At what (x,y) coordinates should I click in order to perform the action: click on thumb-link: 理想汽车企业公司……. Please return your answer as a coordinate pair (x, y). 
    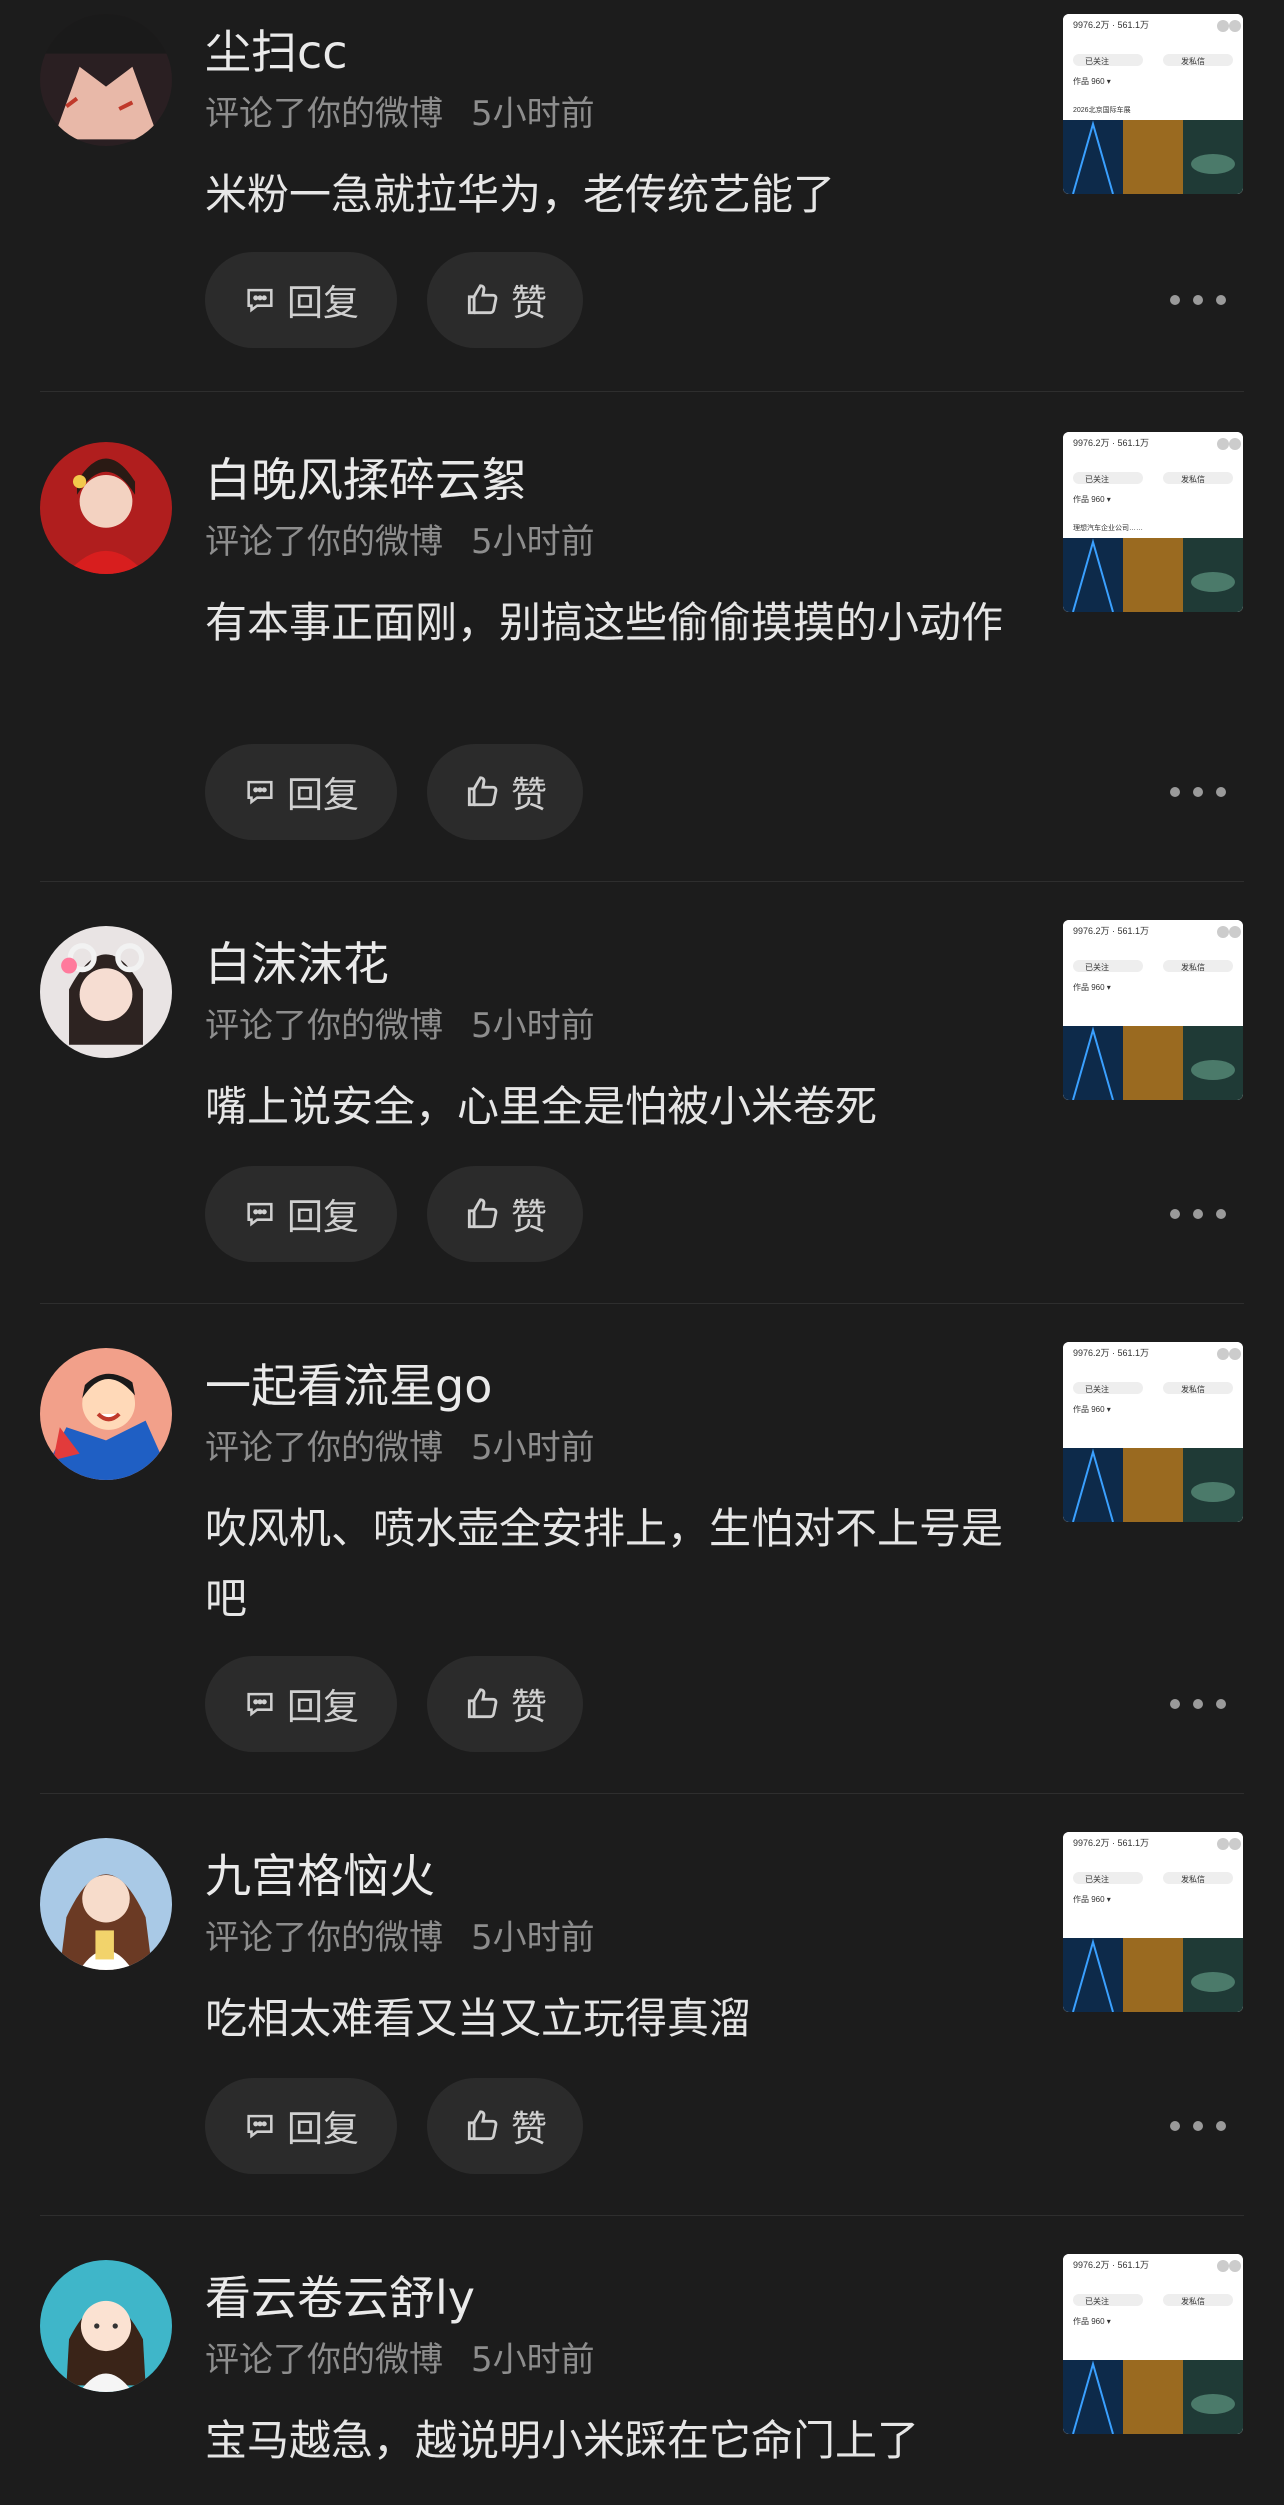
    Looking at the image, I should click on (1108, 527).